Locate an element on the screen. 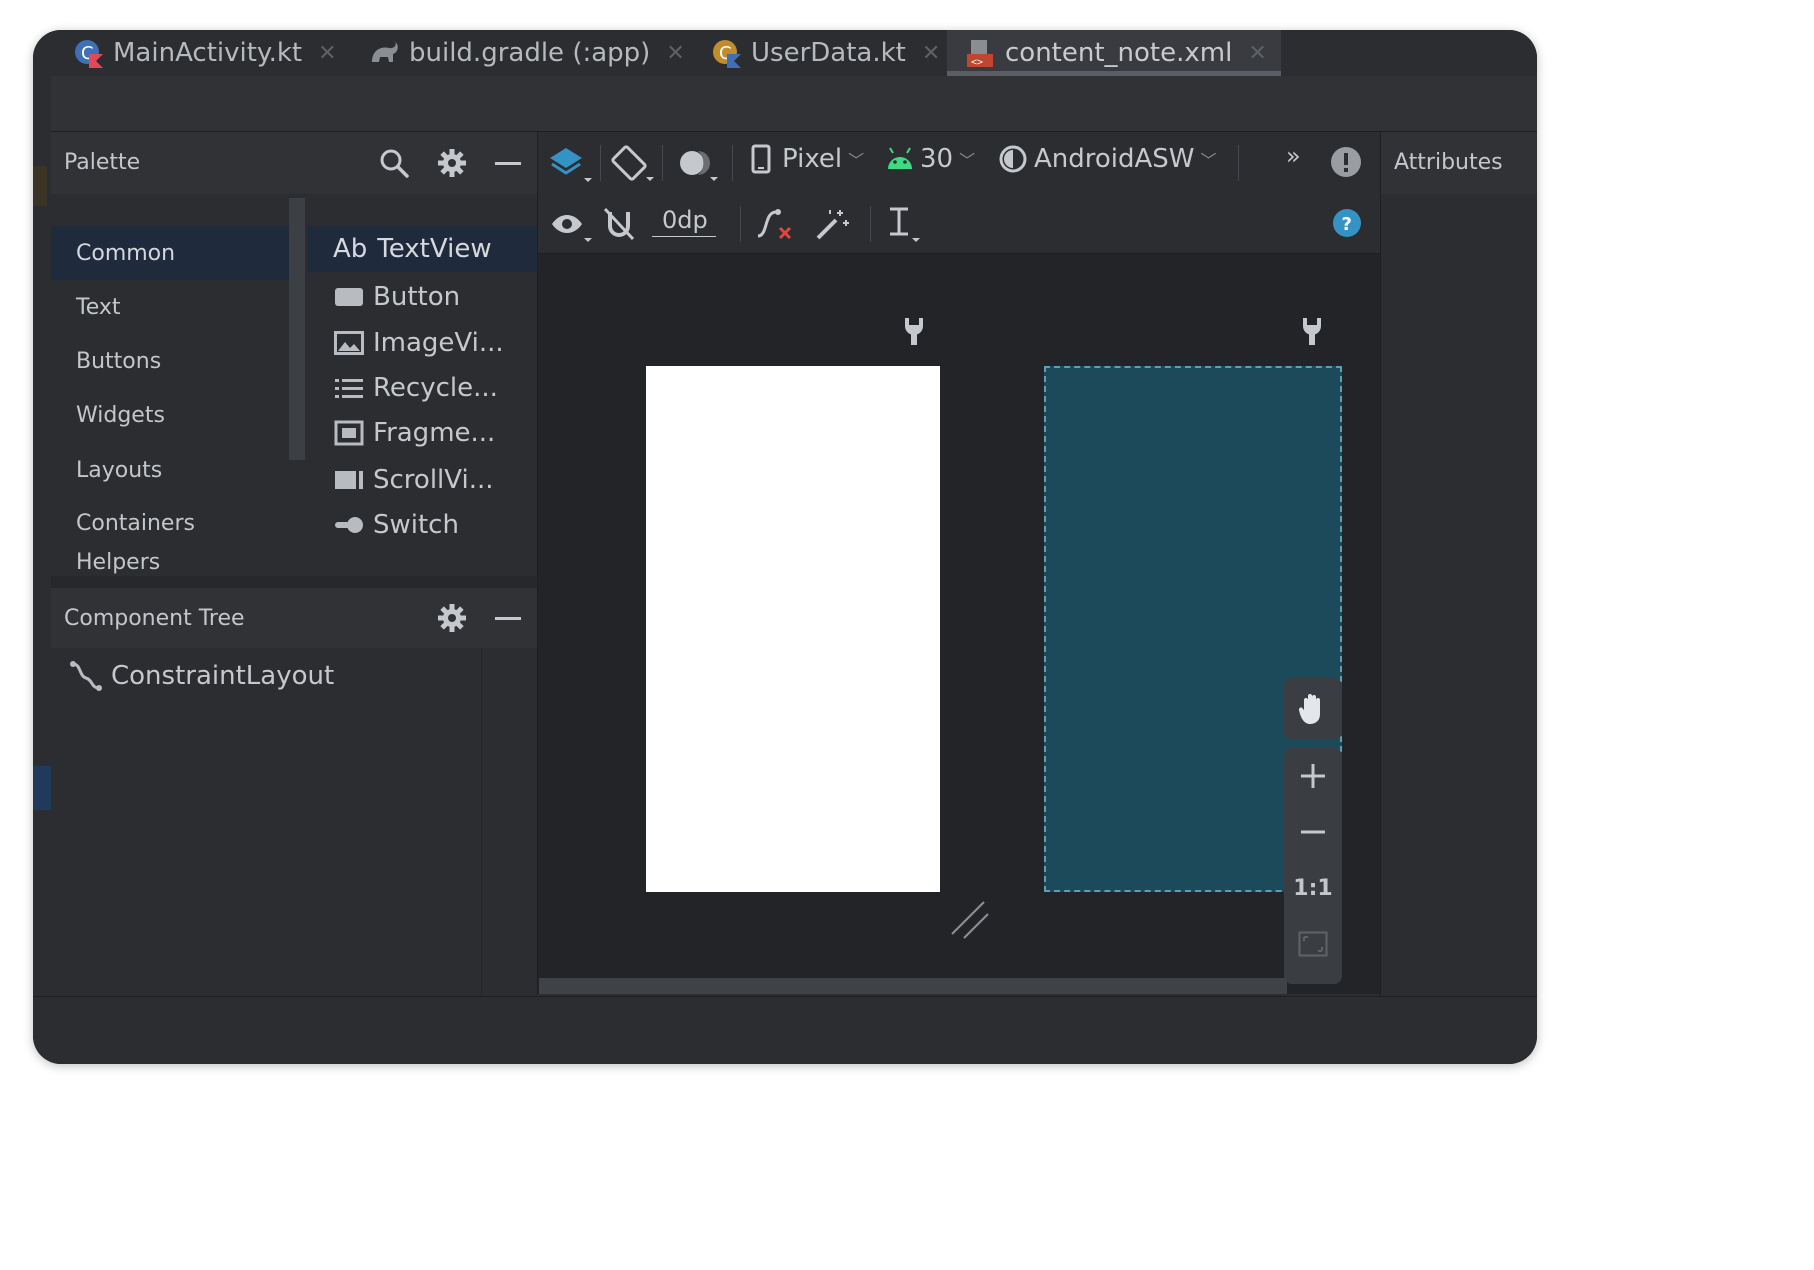 The height and width of the screenshot is (1270, 1814). device-name: Pixel is located at coordinates (812, 159).